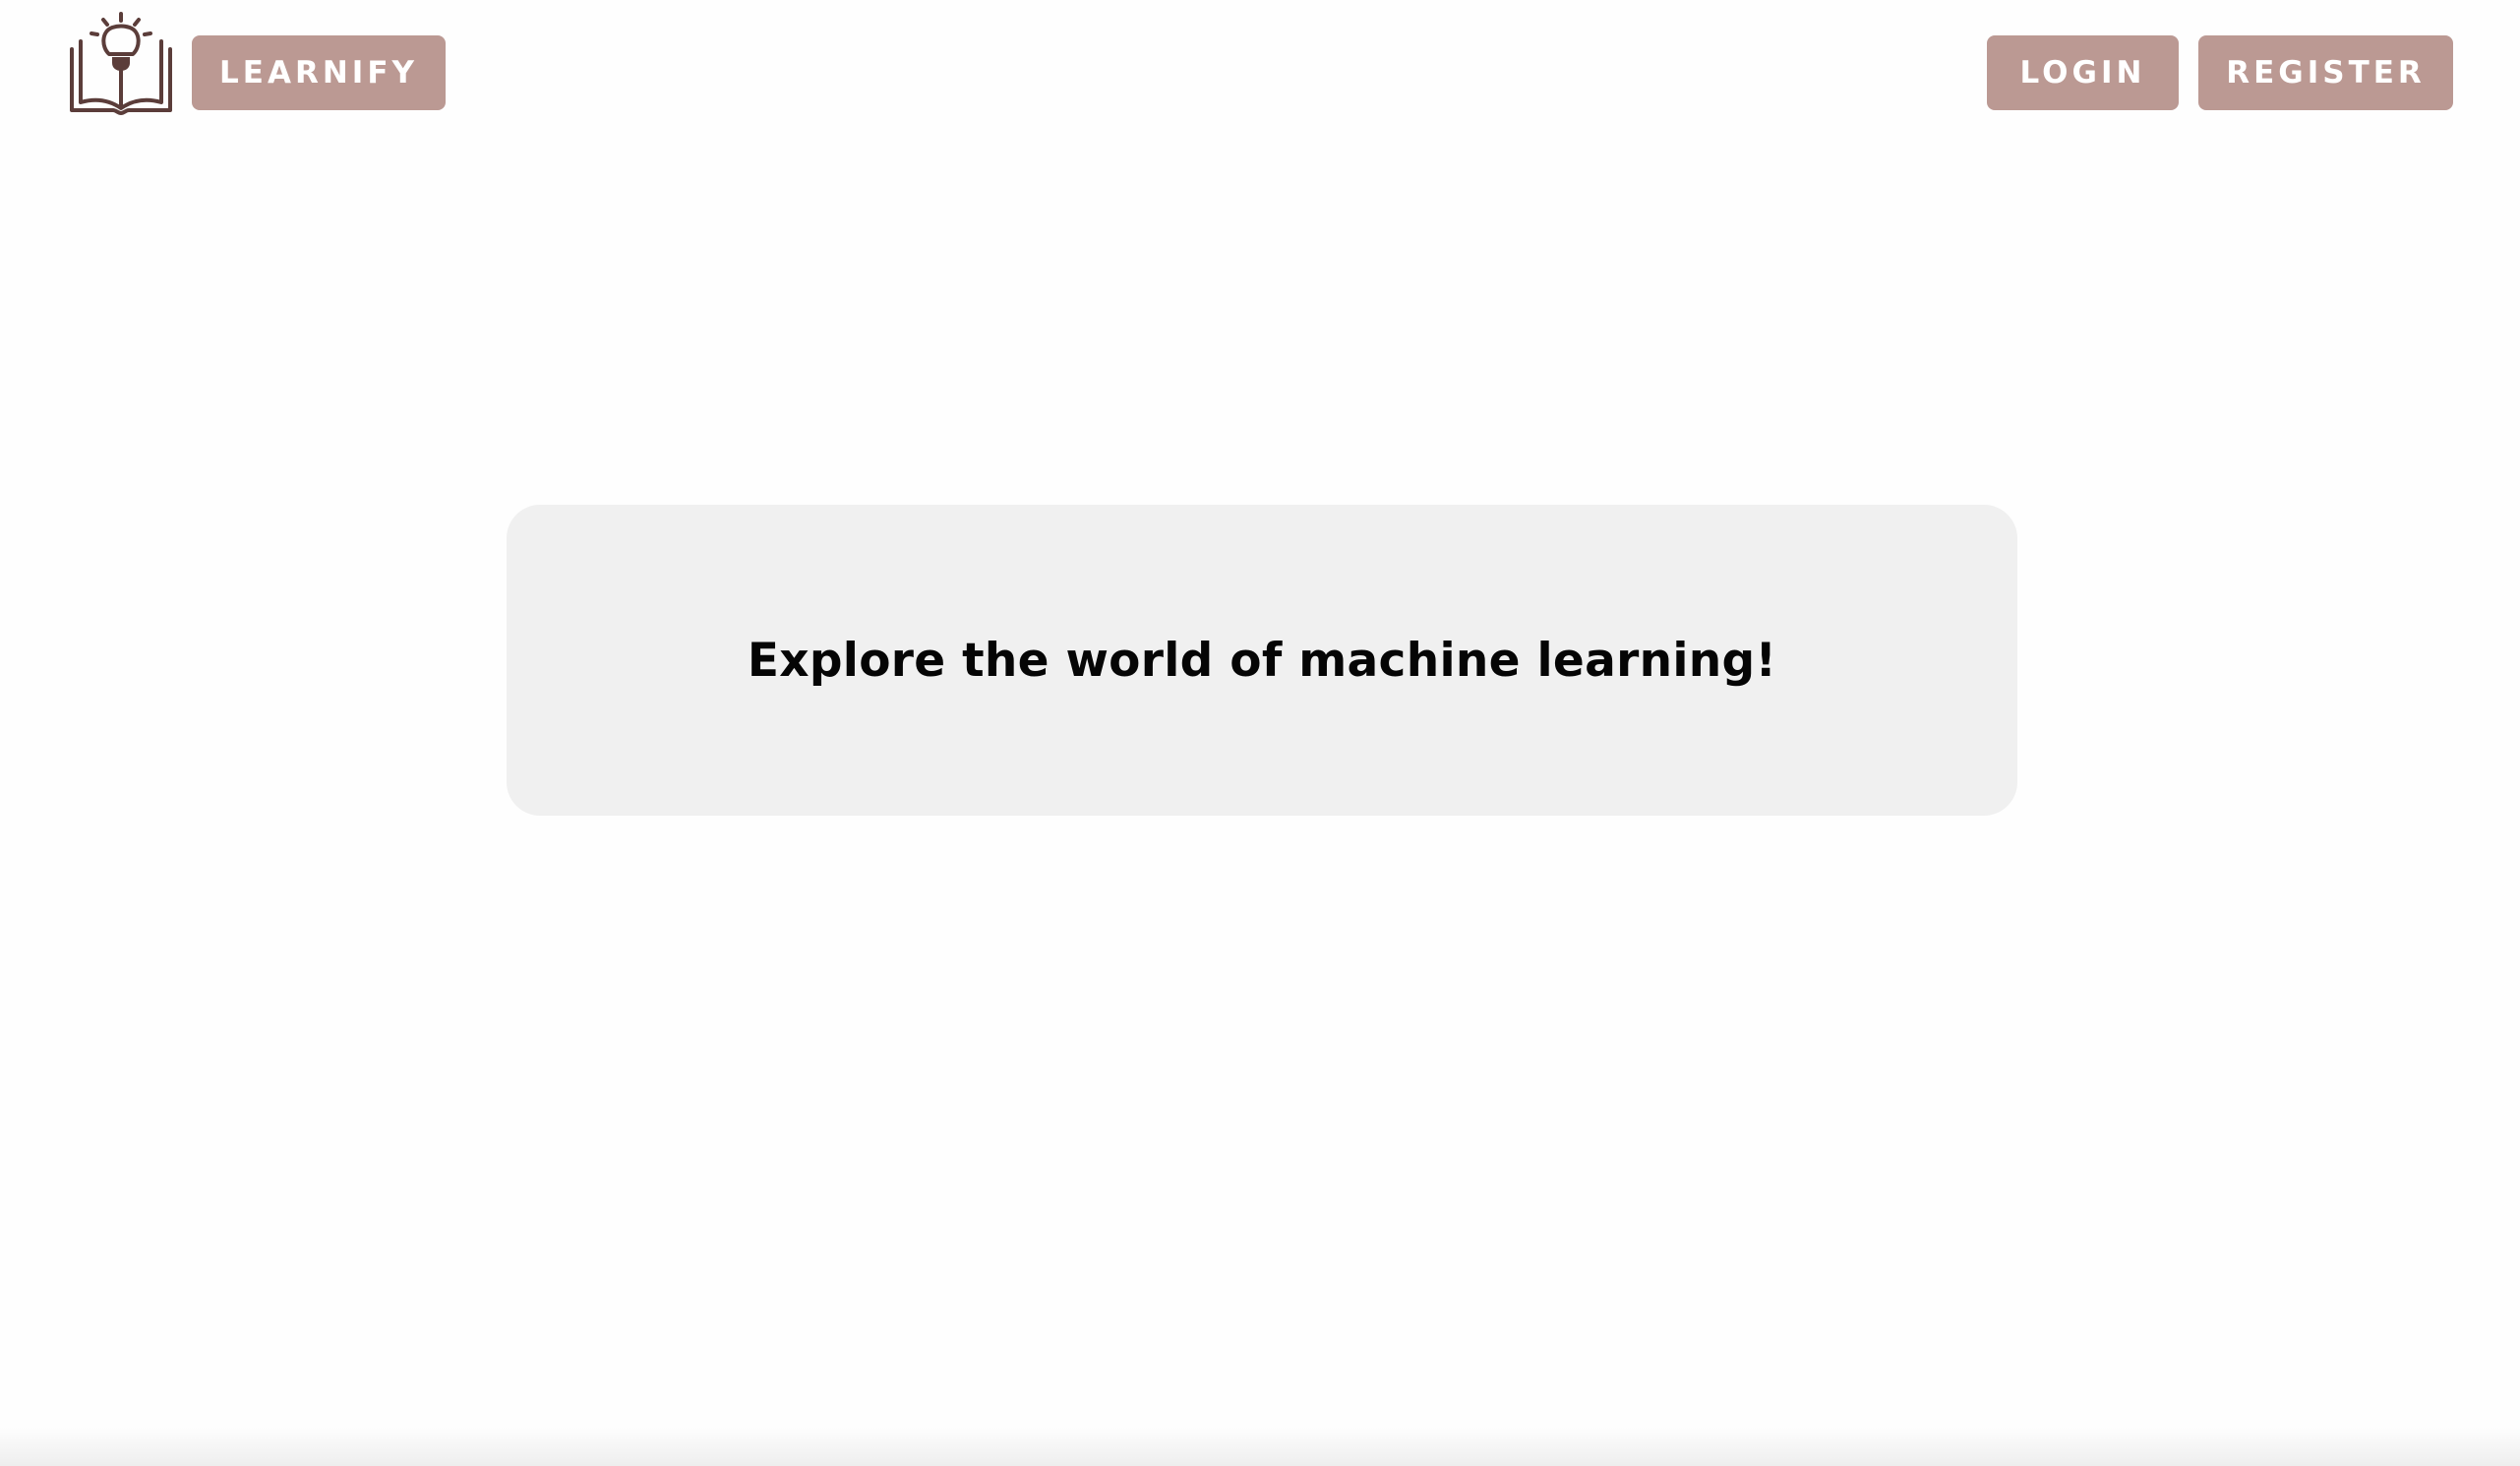 The height and width of the screenshot is (1466, 2520). What do you see at coordinates (121, 64) in the screenshot?
I see `book-lightbulb-icon` at bounding box center [121, 64].